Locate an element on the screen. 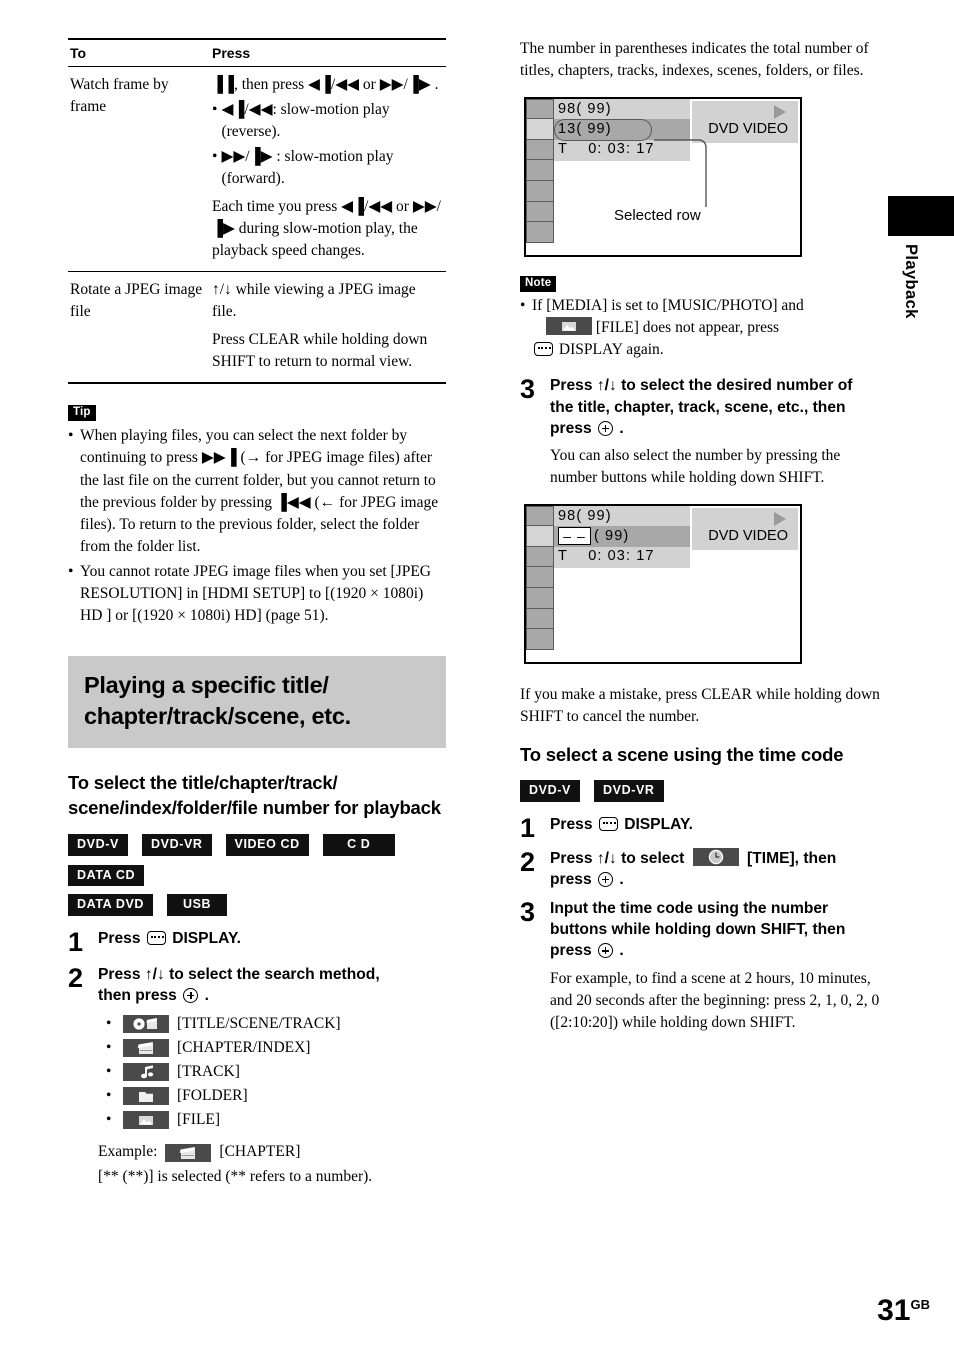 Image resolution: width=954 pixels, height=1352 pixels. list-item: • [TITLE/SCENE/TRACK] is located at coordinates (276, 1024).